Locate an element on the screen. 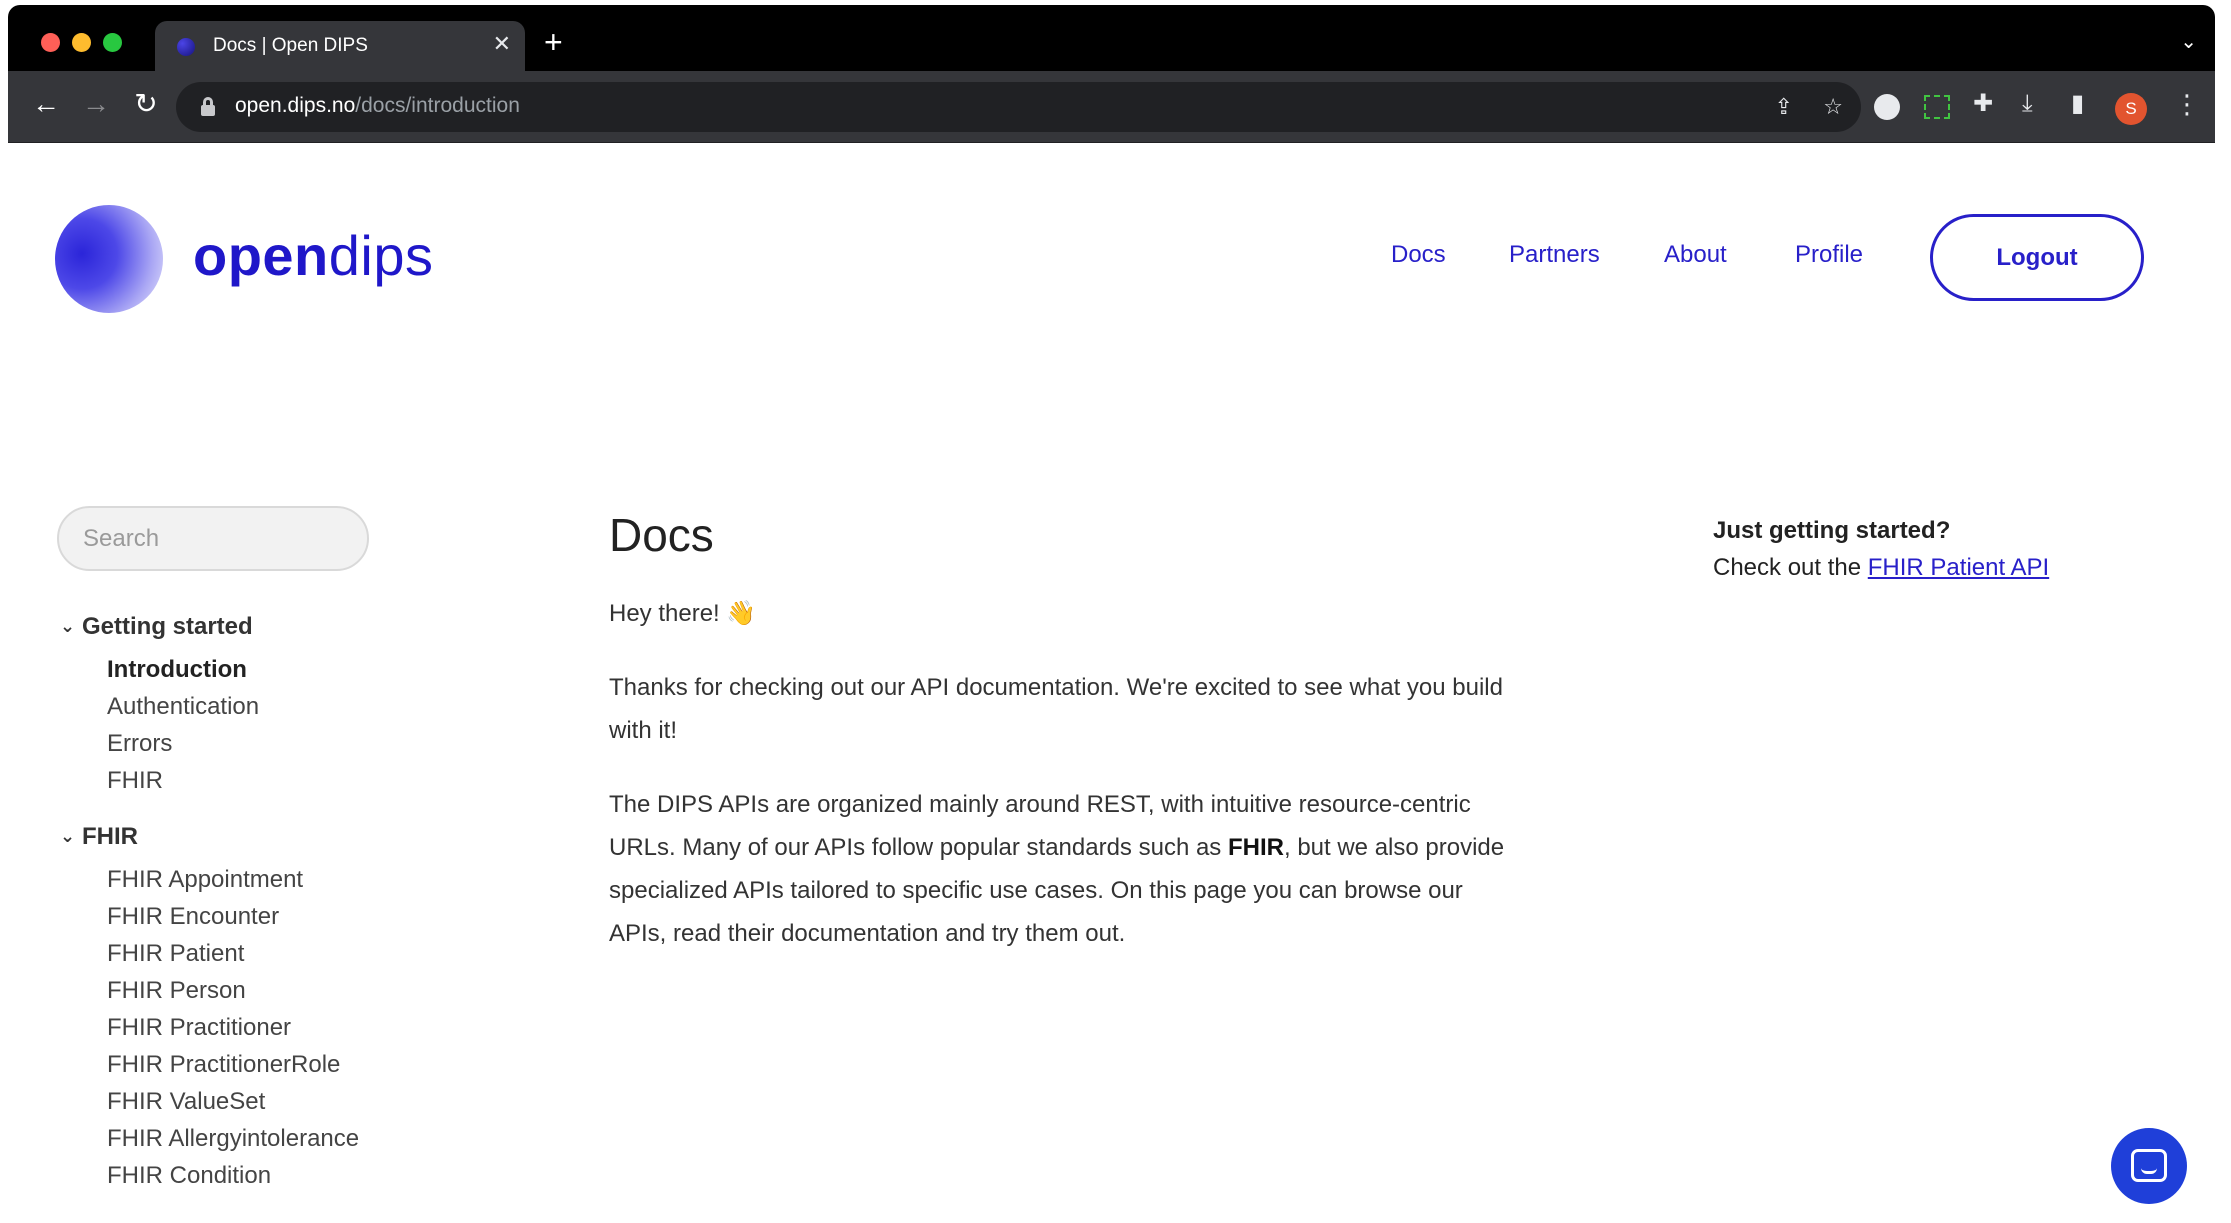  share-icon: ⇪ is located at coordinates (1784, 107).